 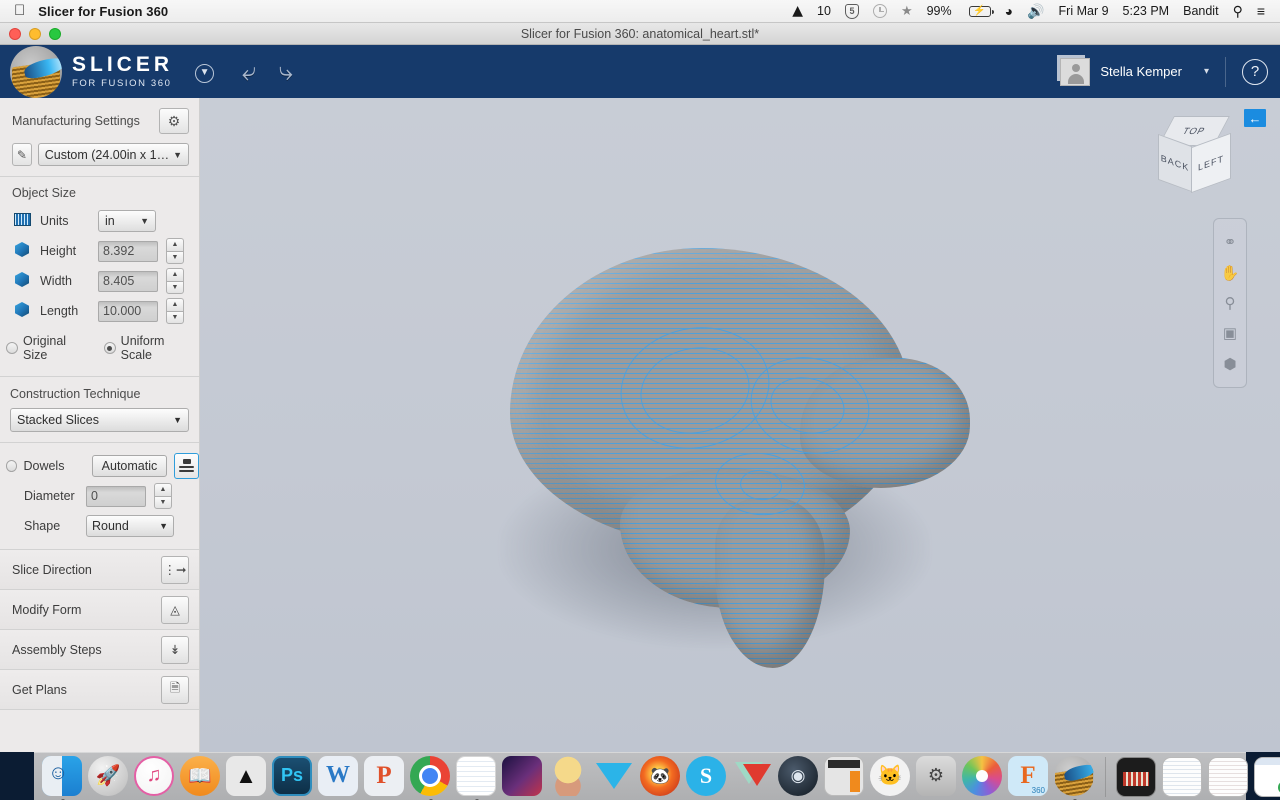 I want to click on slice-direction-icon: ⋮➞, so click(x=175, y=569).